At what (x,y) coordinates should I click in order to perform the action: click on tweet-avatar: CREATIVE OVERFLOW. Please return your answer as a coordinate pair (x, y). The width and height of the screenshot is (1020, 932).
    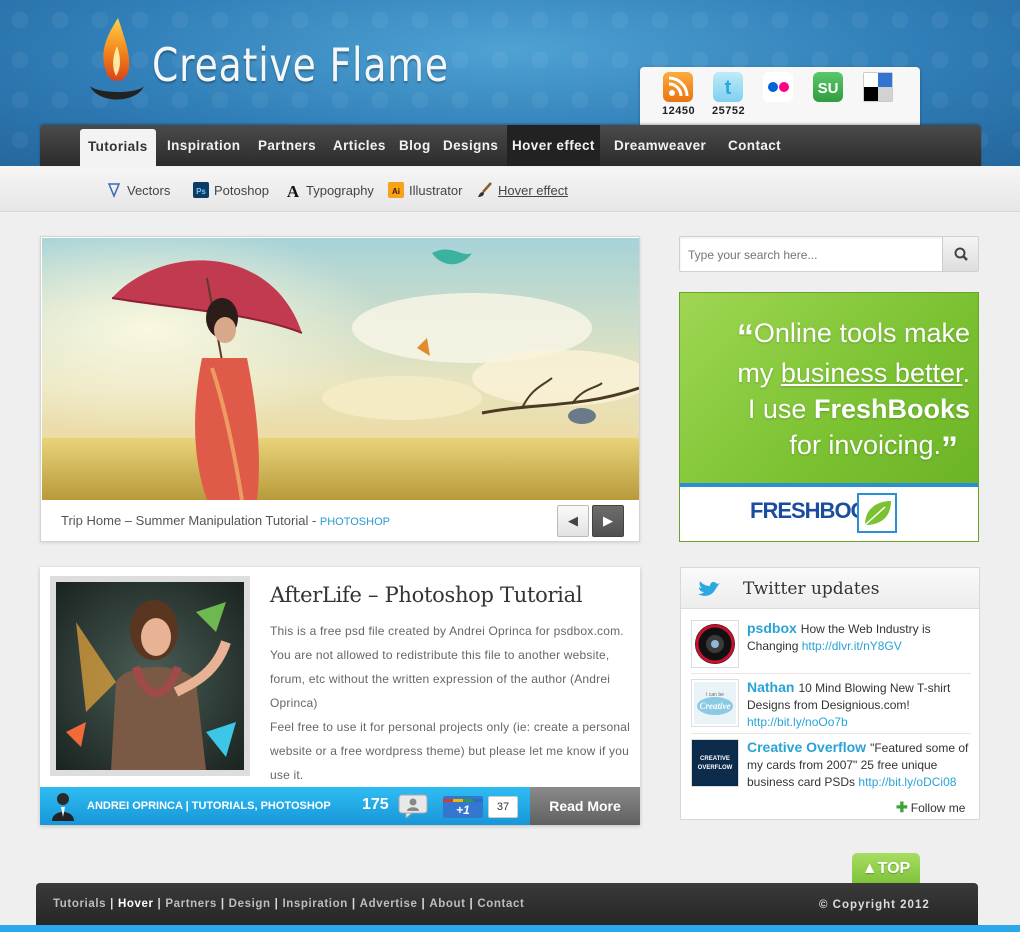
    Looking at the image, I should click on (715, 763).